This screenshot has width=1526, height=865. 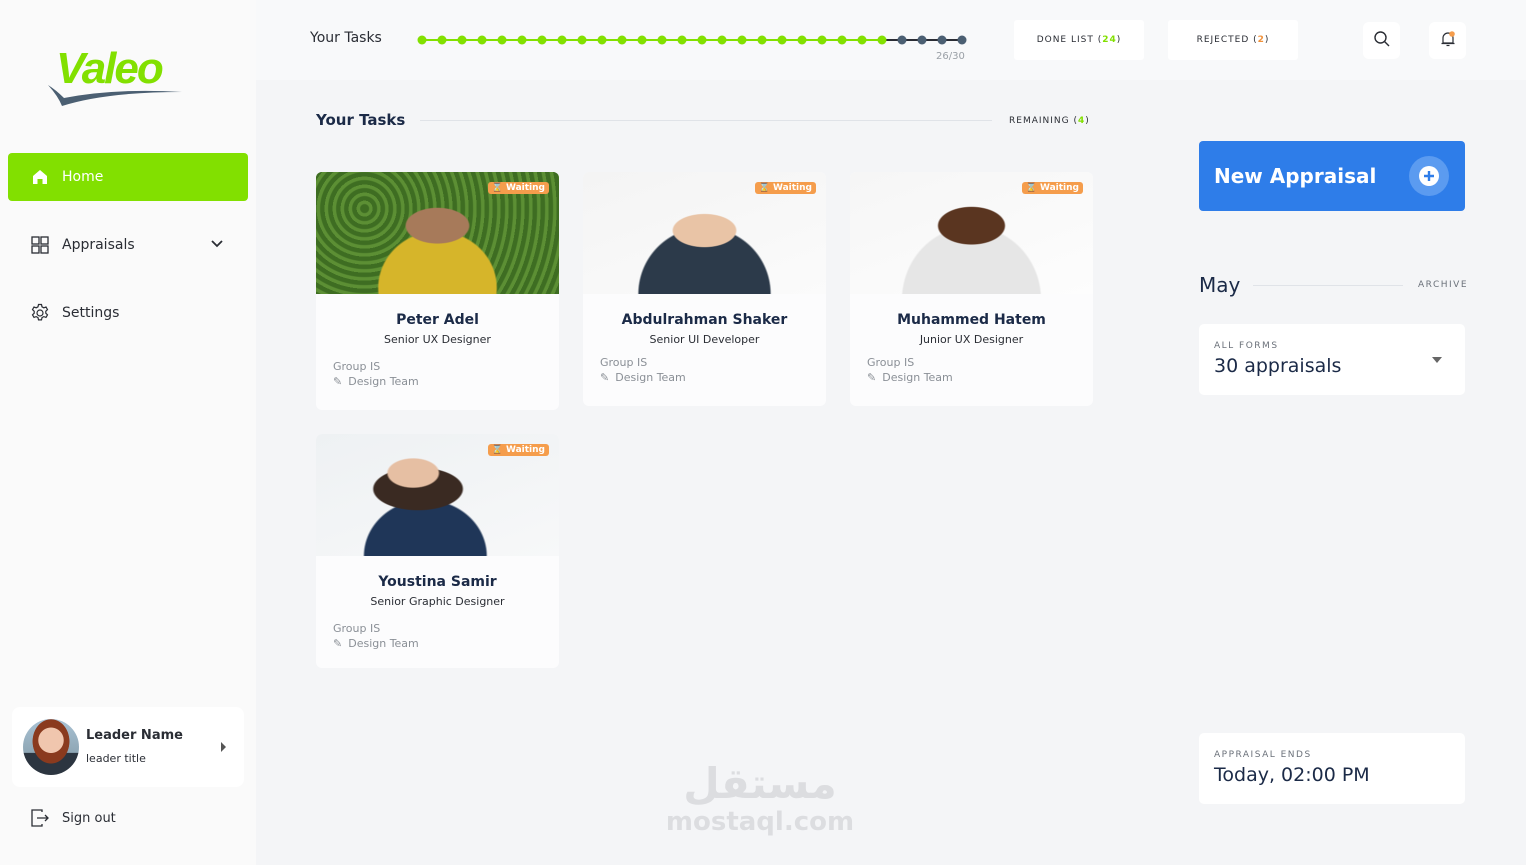 I want to click on forms-label: ALL FORMS, so click(x=1246, y=346).